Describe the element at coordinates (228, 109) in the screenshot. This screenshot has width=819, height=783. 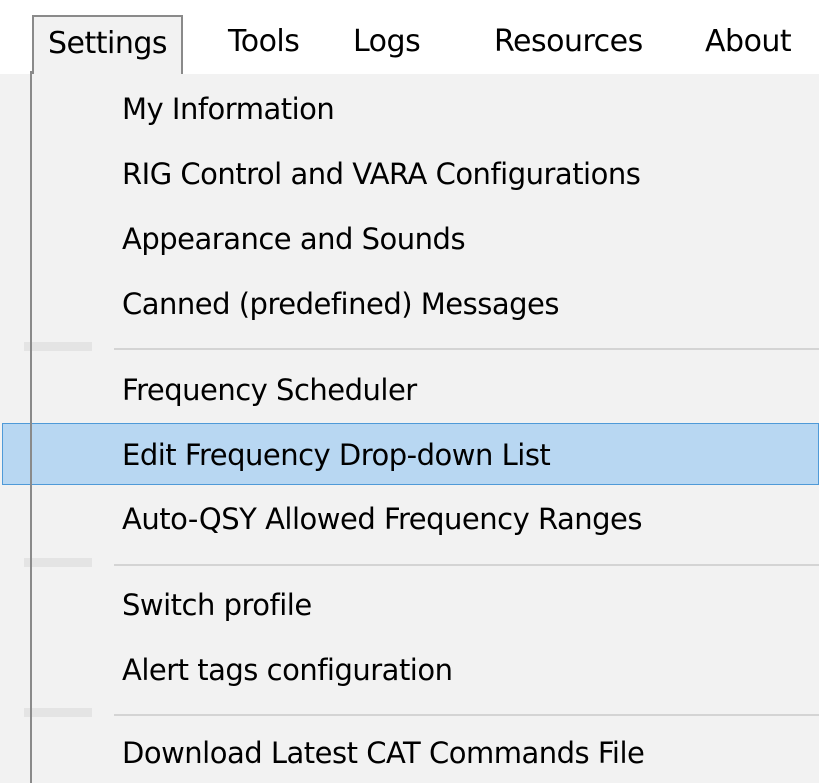
I see `menu-item-label: My Information` at that location.